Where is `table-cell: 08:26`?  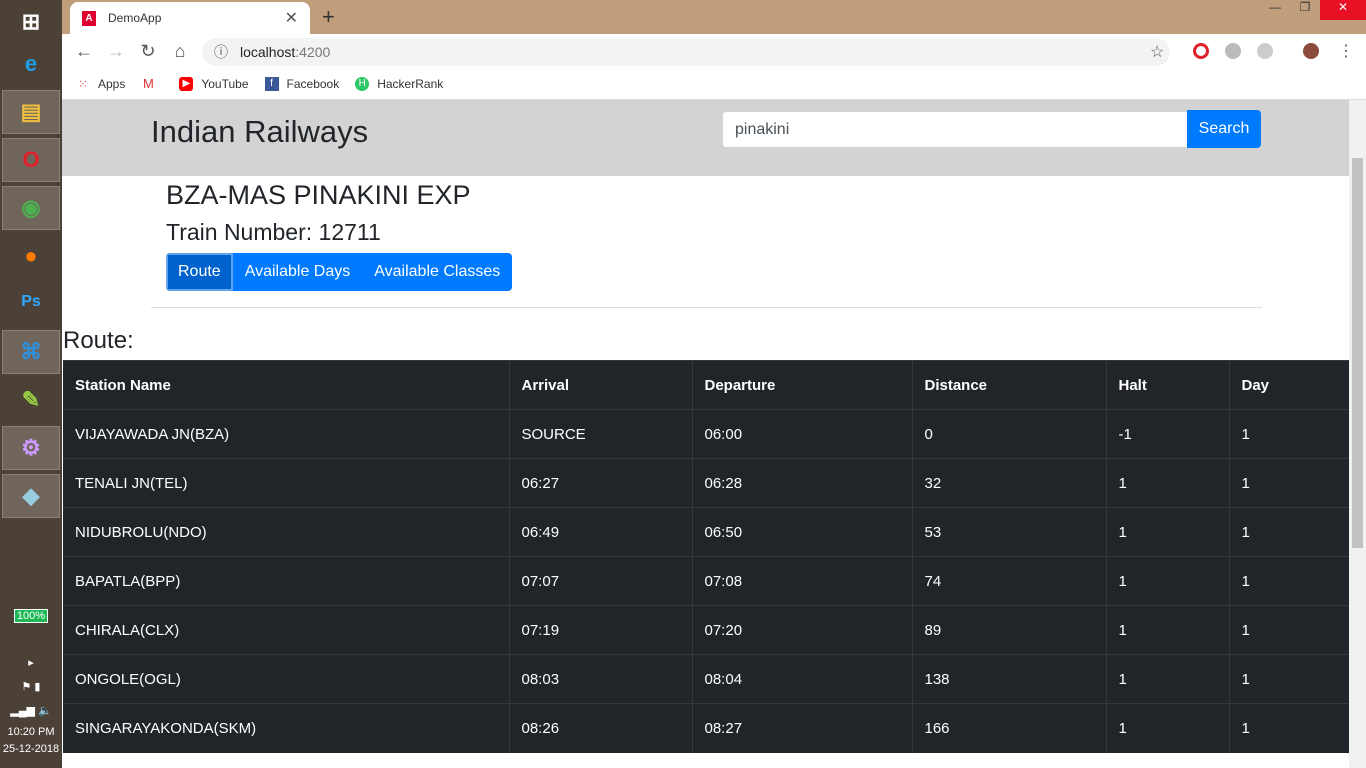
table-cell: 08:26 is located at coordinates (600, 728).